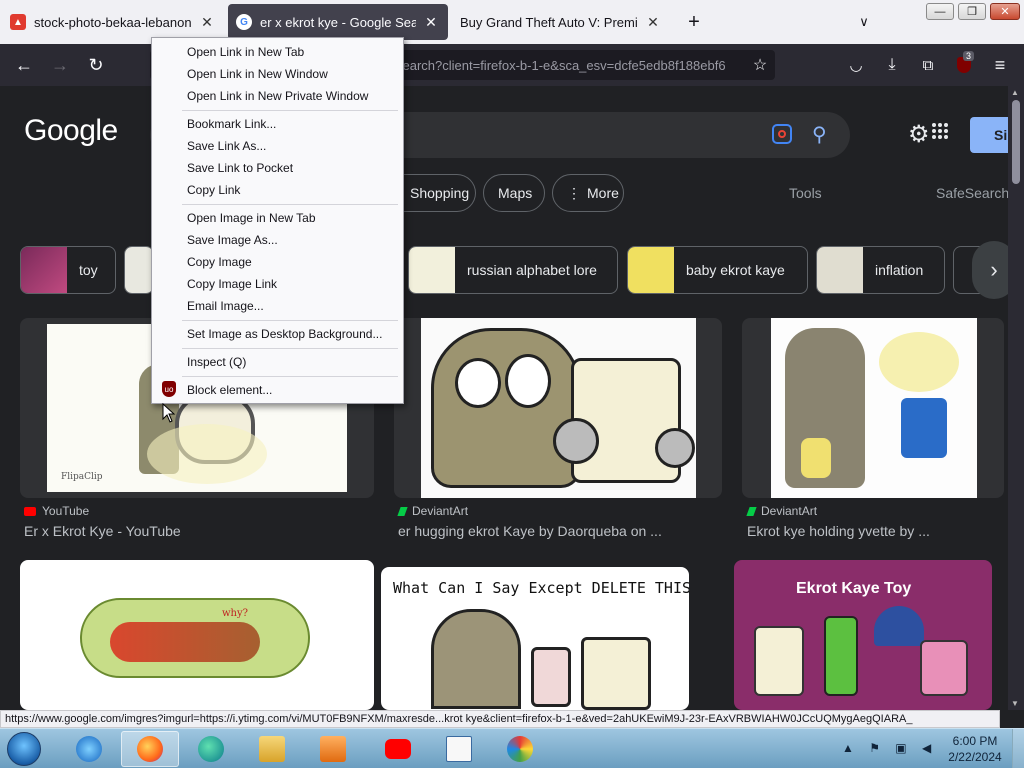  What do you see at coordinates (940, 11) in the screenshot?
I see `minimize-button: —` at bounding box center [940, 11].